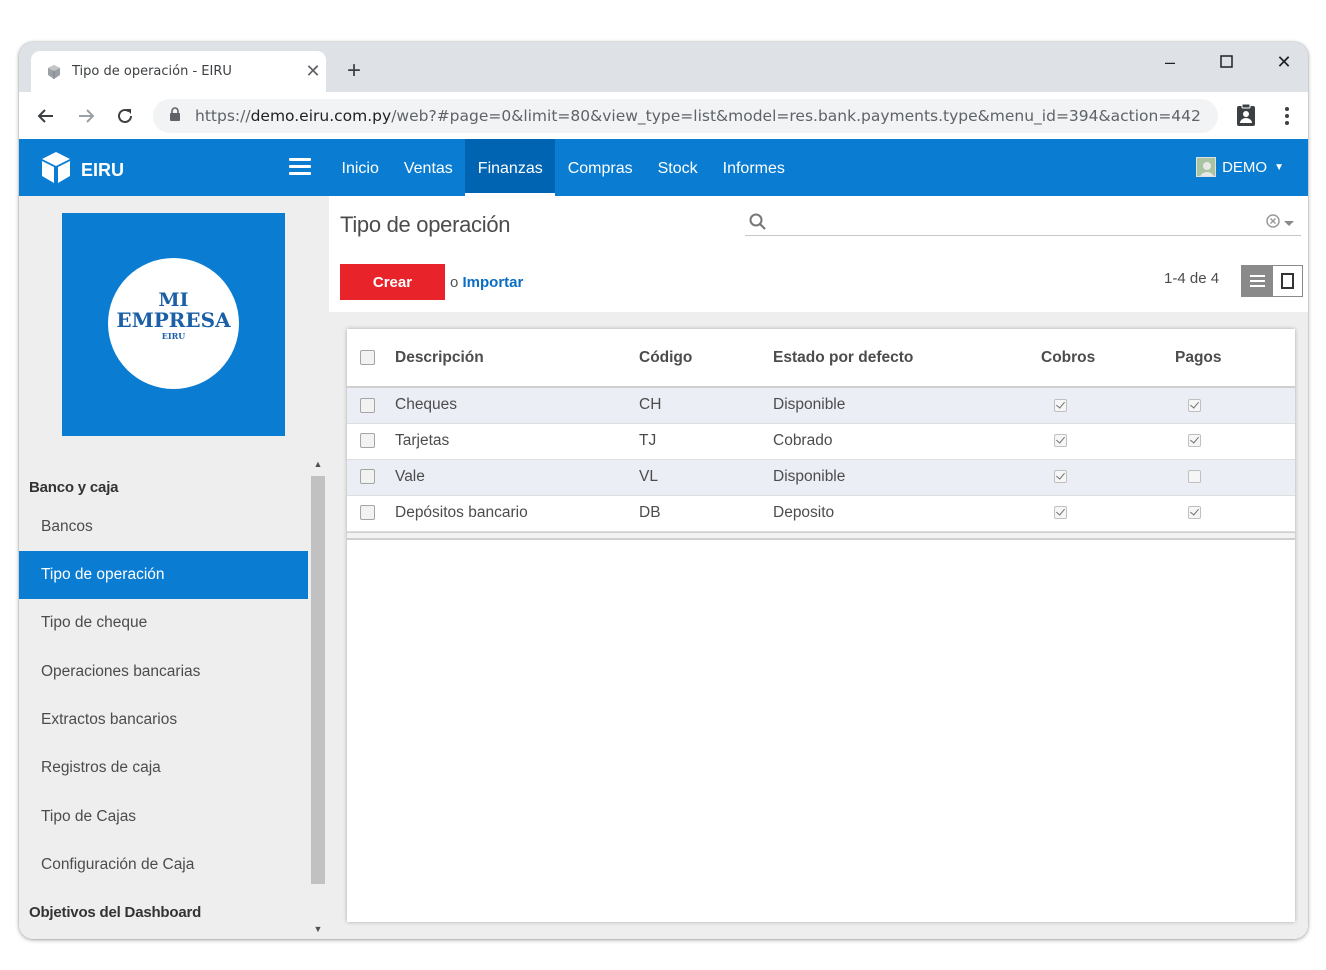 This screenshot has height=970, width=1326. Describe the element at coordinates (663, 67) in the screenshot. I see `tab-strip: Tipo de operación - EIRU ✕ + – ✕` at that location.